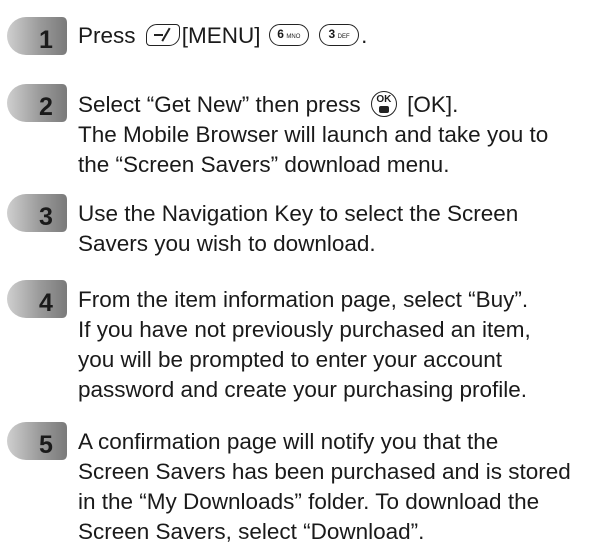 Image resolution: width=610 pixels, height=554 pixels. Describe the element at coordinates (227, 243) in the screenshot. I see `step-text-line: Savers you wish to download.` at that location.